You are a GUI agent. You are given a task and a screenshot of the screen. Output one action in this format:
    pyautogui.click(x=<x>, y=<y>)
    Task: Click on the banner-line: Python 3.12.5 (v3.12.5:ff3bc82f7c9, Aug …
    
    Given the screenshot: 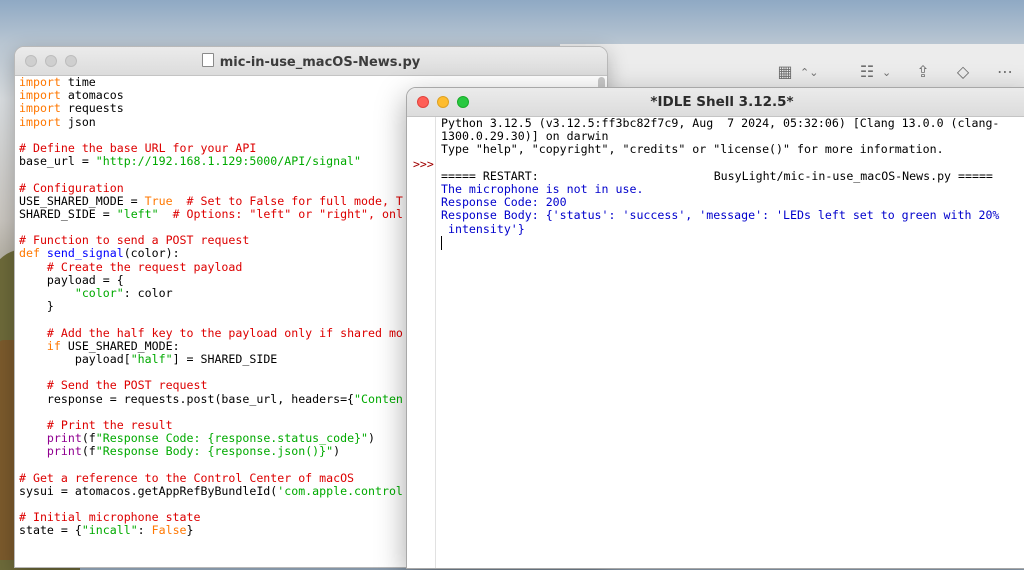 What is the action you would take?
    pyautogui.click(x=720, y=123)
    